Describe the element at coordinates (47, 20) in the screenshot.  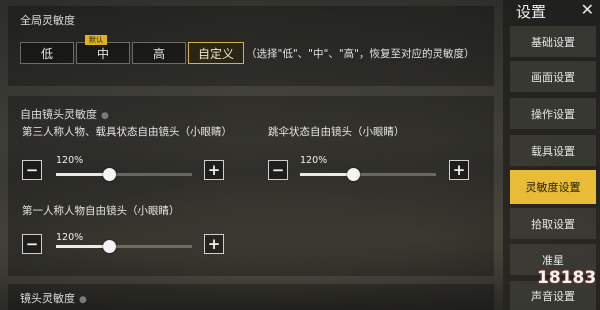
I see `global-sensitivity-title: 全局灵敏度` at that location.